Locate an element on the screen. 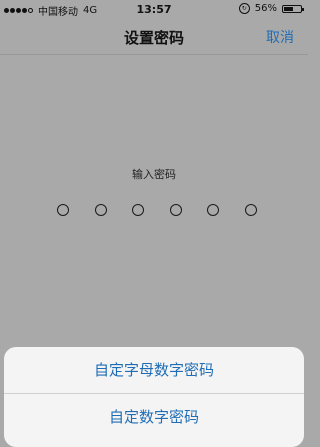  custom-numeric-code-option: 自定数字密码 is located at coordinates (154, 417).